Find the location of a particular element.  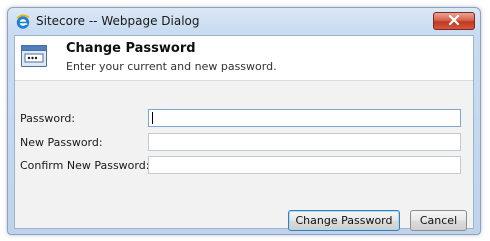

close-icon is located at coordinates (454, 21).